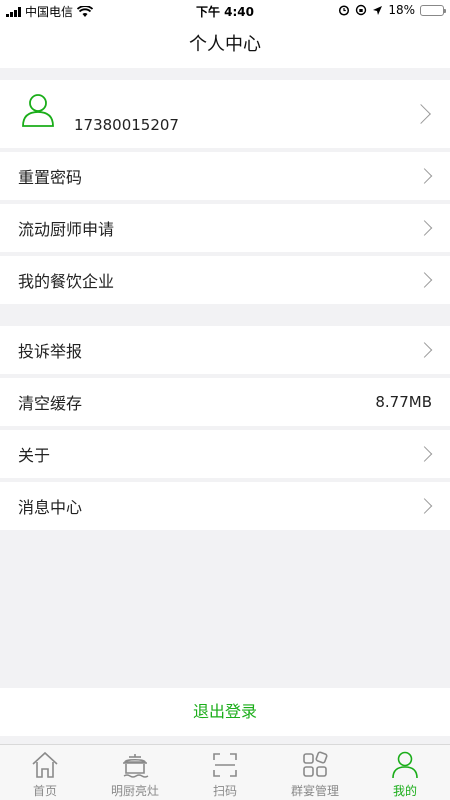  Describe the element at coordinates (50, 177) in the screenshot. I see `menu-item-label: 重置密码` at that location.